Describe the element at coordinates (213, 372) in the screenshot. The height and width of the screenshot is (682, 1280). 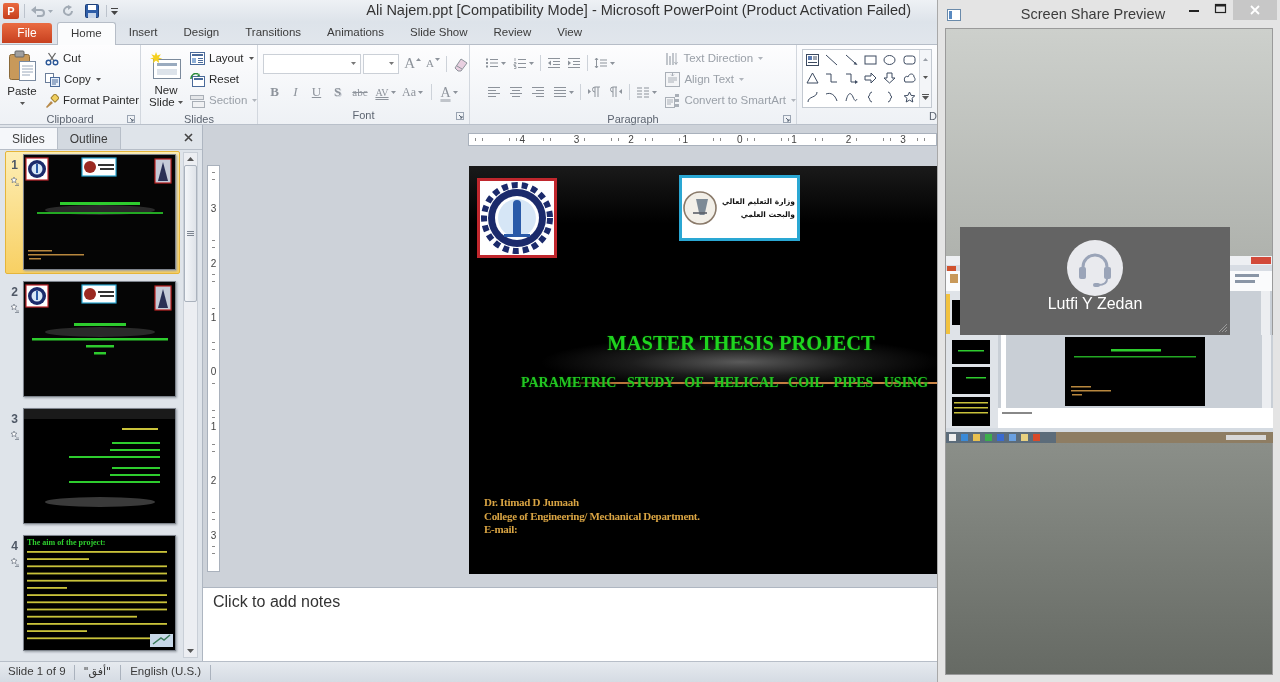
I see `ruler-number: 0` at that location.